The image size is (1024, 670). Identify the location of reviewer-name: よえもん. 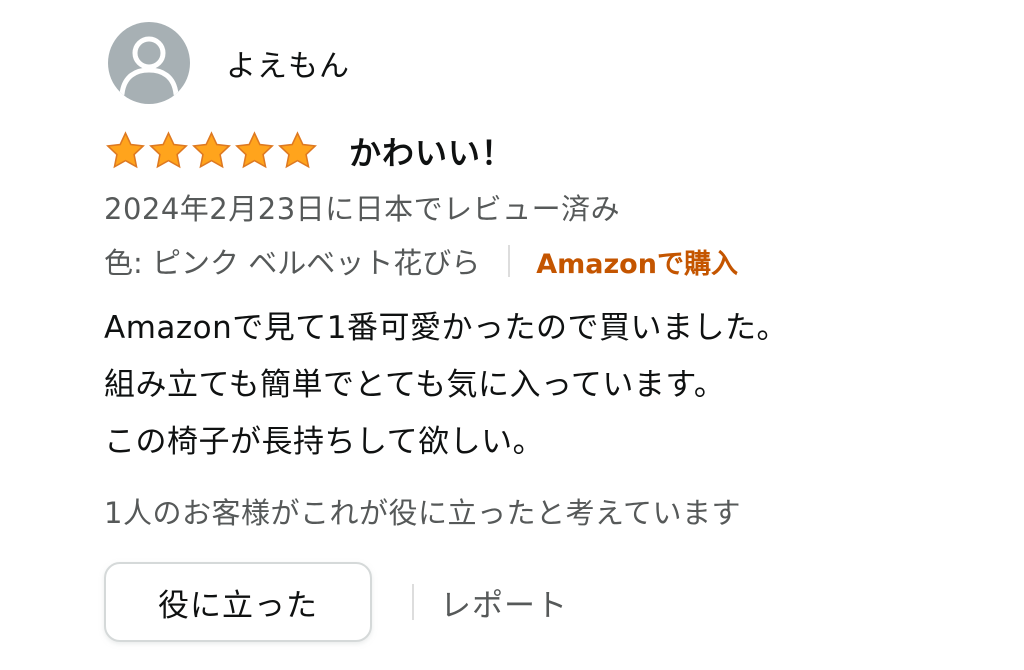
(288, 63).